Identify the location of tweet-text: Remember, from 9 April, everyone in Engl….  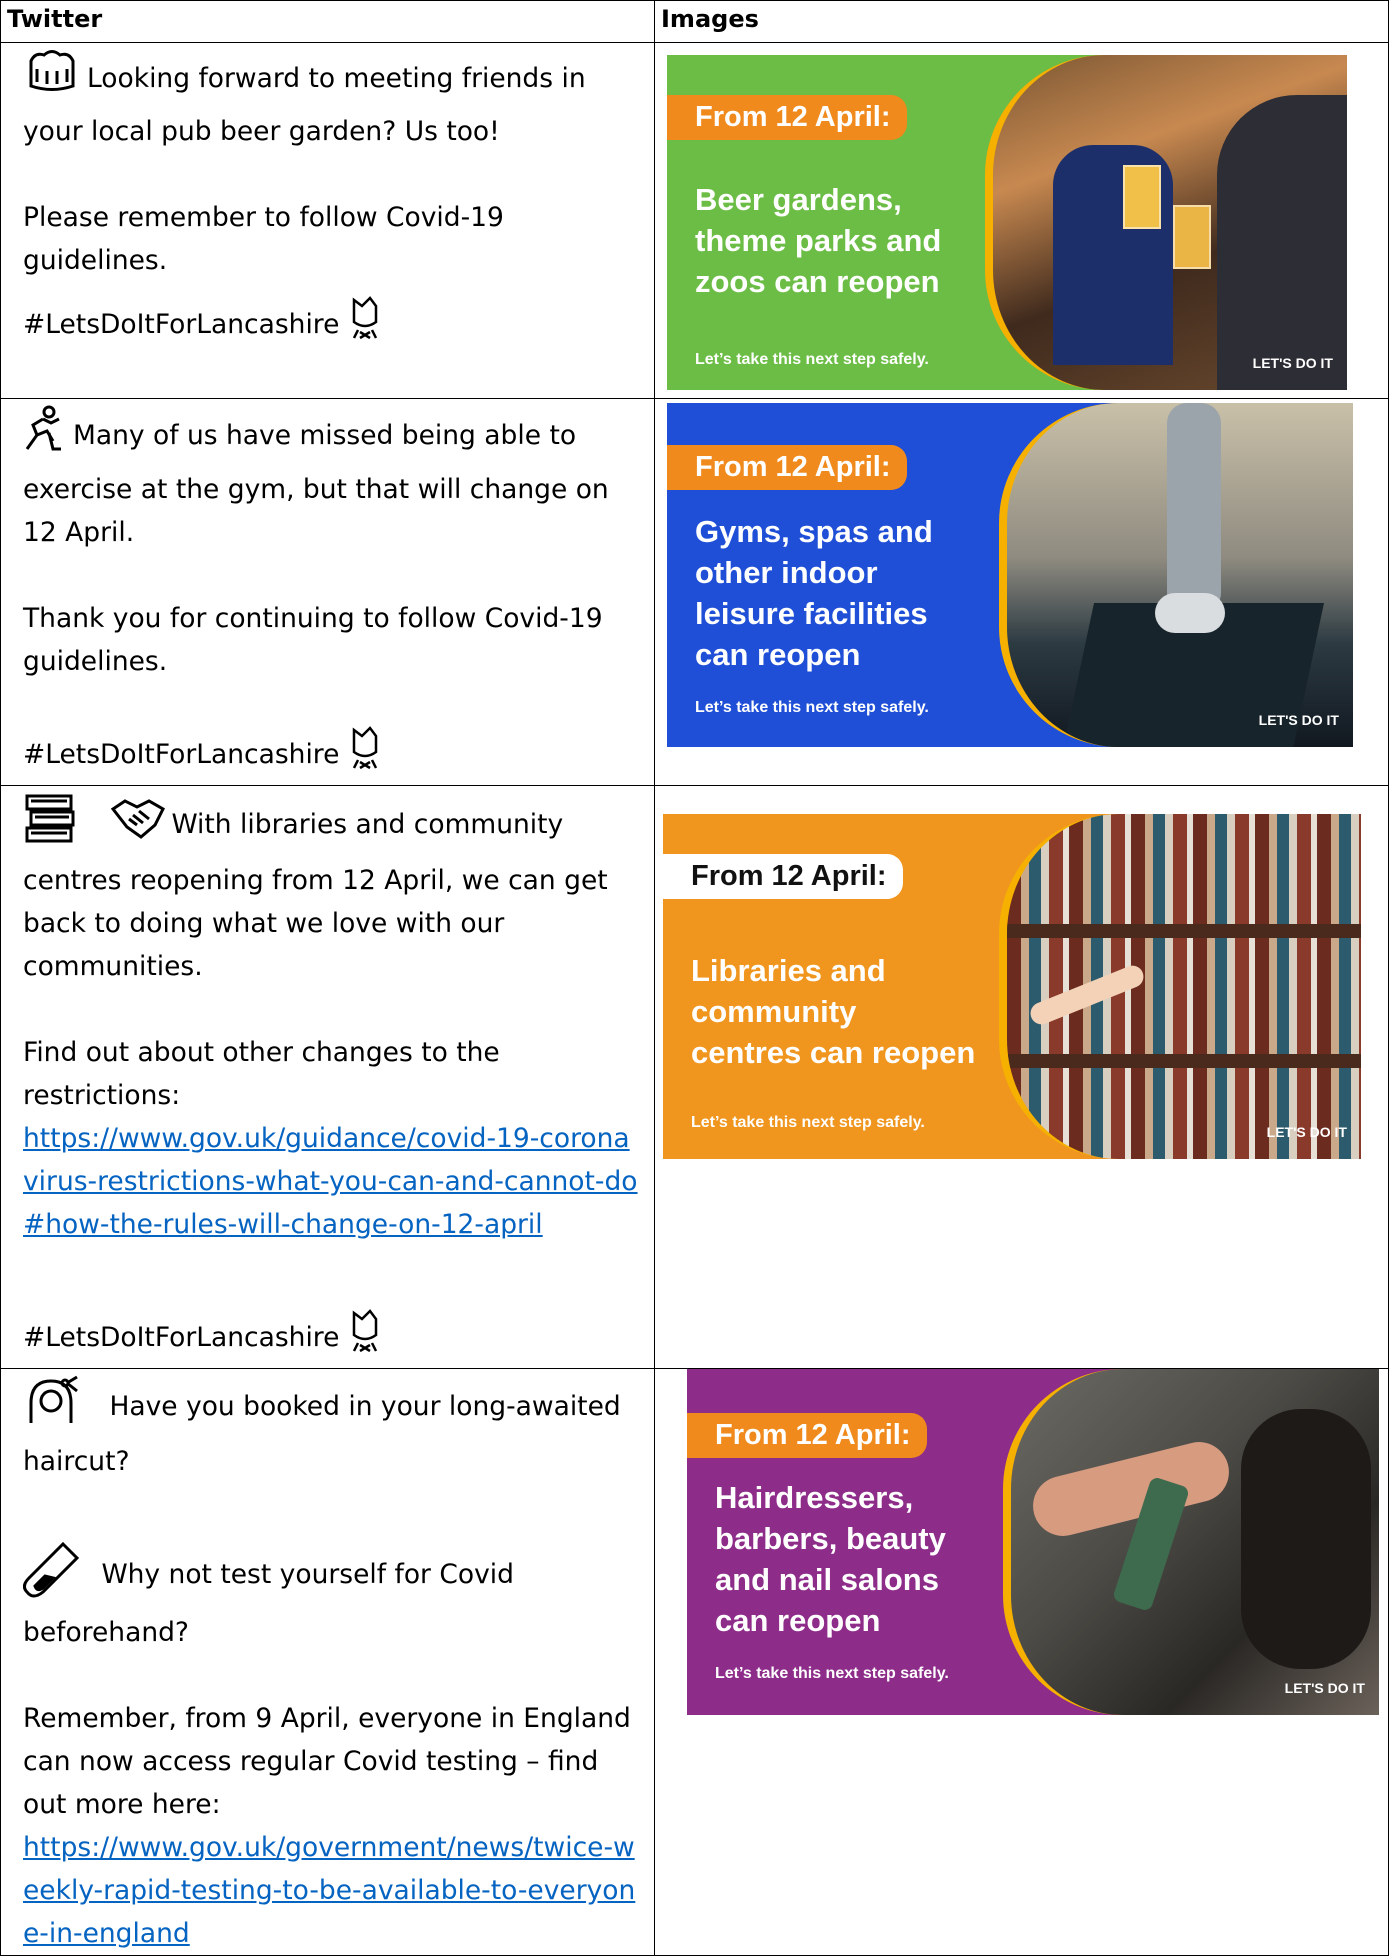
(327, 1761).